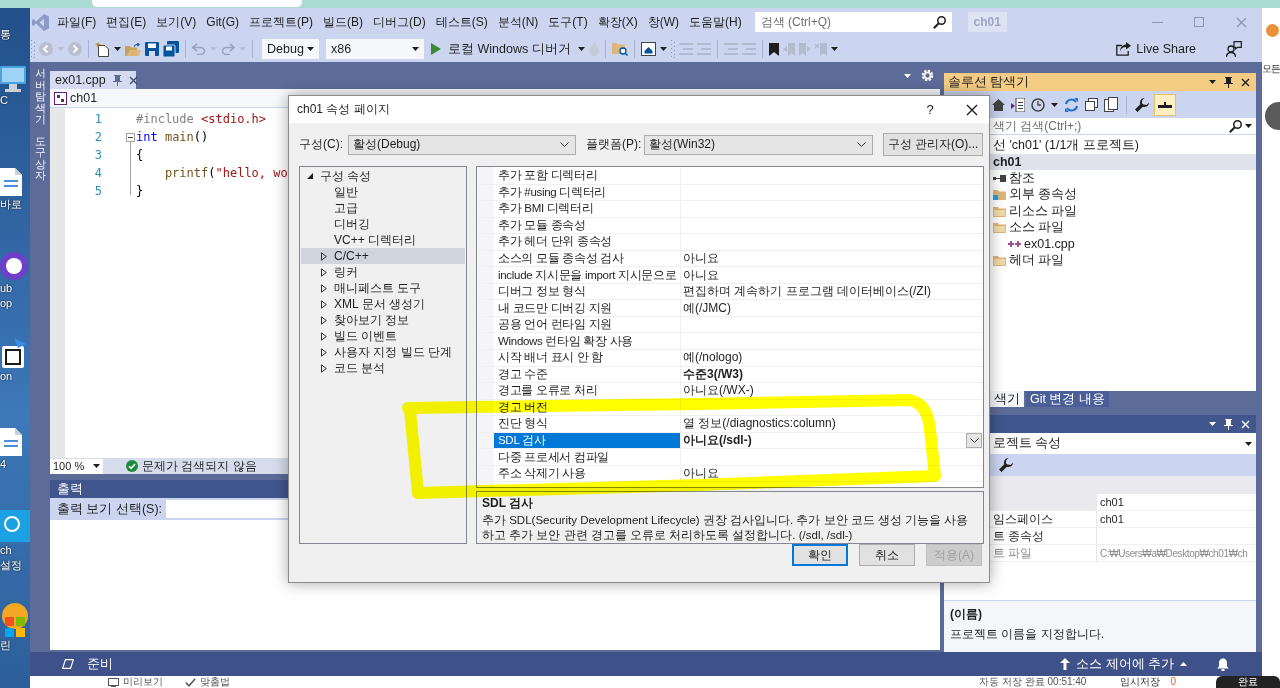 The width and height of the screenshot is (1280, 688). Describe the element at coordinates (171, 49) in the screenshot. I see `save-all-icon` at that location.